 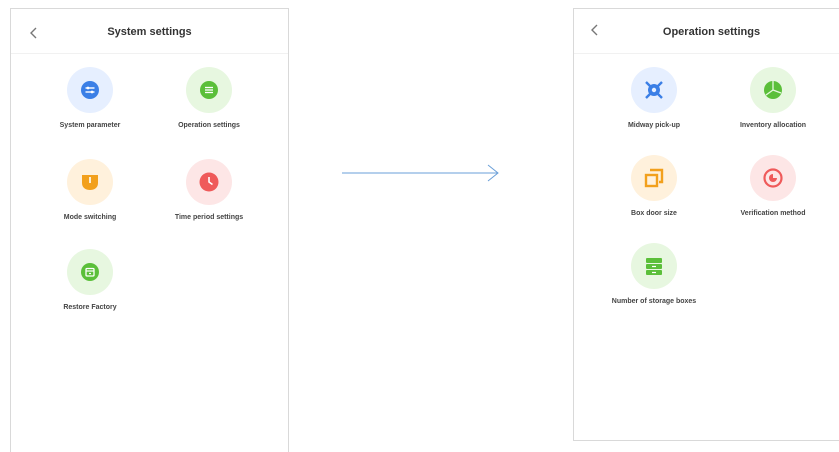 I want to click on menu-item-restore-factory: Restore Factory, so click(x=90, y=280).